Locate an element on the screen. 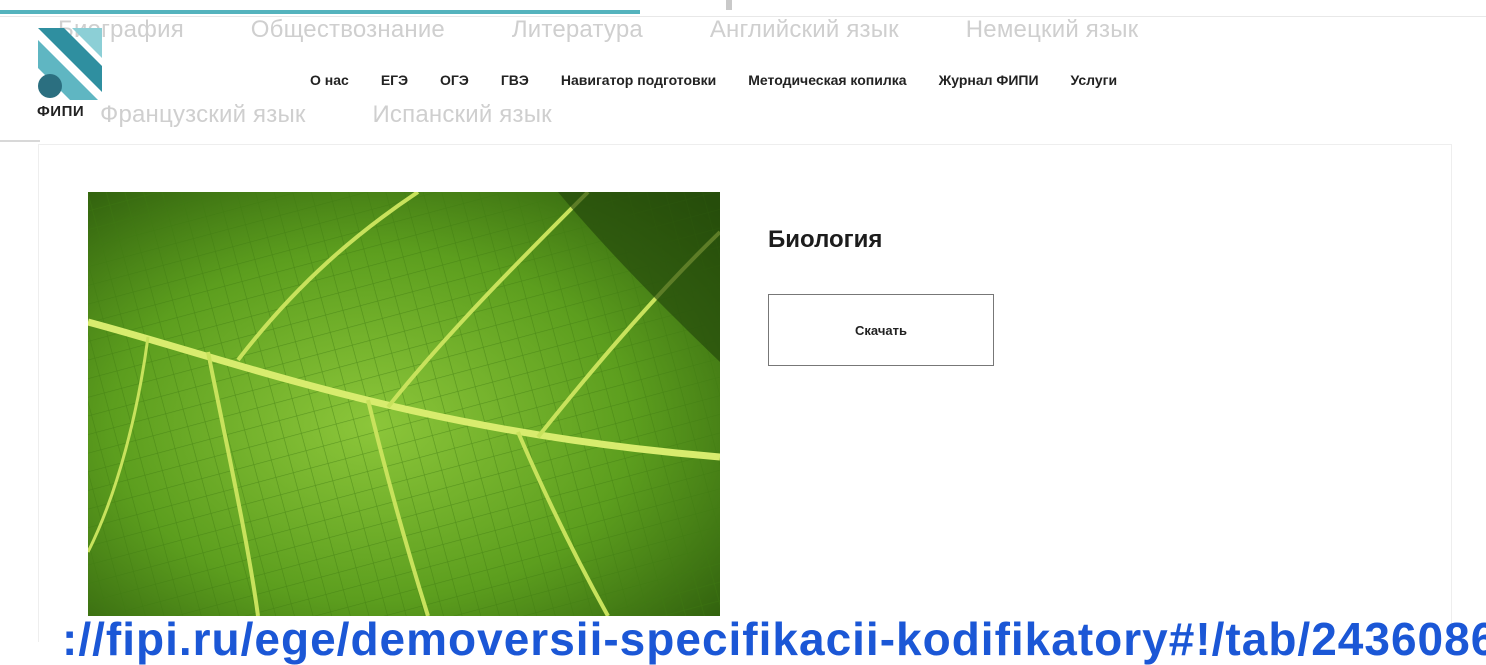  download-button: Скачать is located at coordinates (881, 330).